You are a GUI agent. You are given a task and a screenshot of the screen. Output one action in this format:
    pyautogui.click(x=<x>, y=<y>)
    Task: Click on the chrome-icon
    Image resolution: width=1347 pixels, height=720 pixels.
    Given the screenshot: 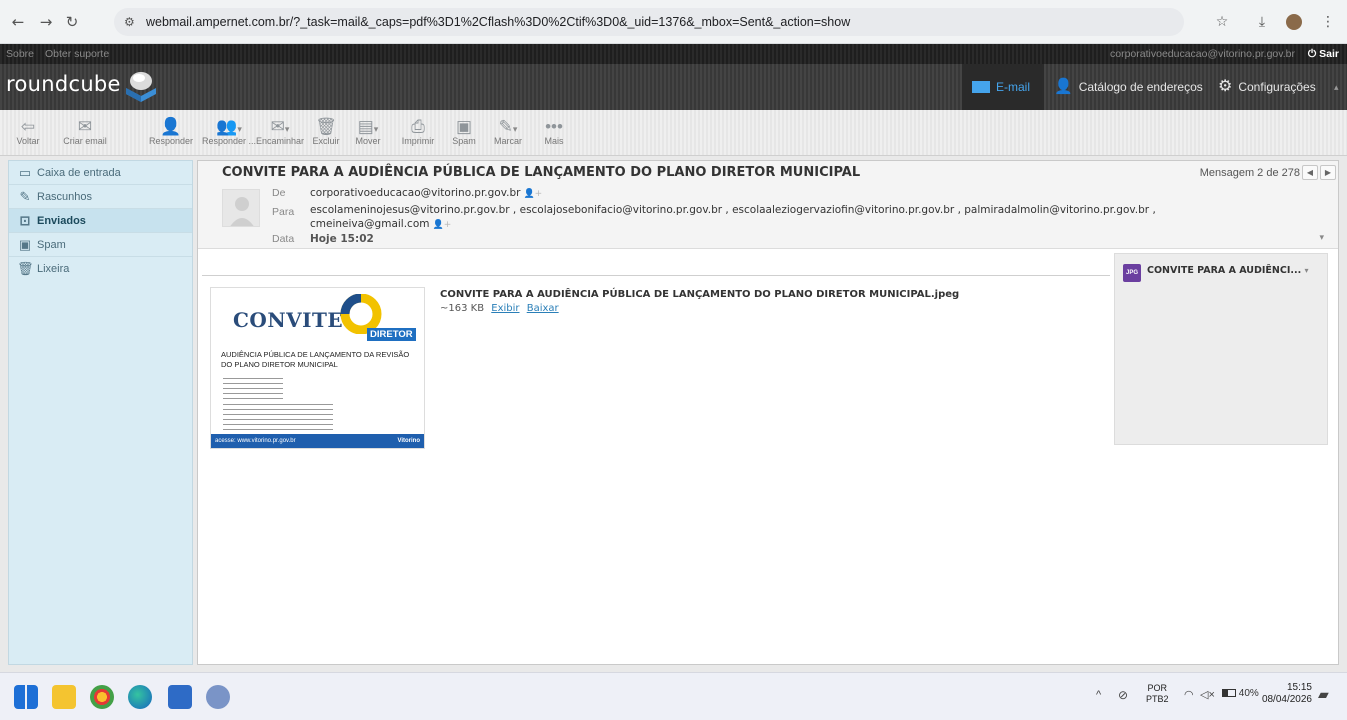 What is the action you would take?
    pyautogui.click(x=102, y=697)
    